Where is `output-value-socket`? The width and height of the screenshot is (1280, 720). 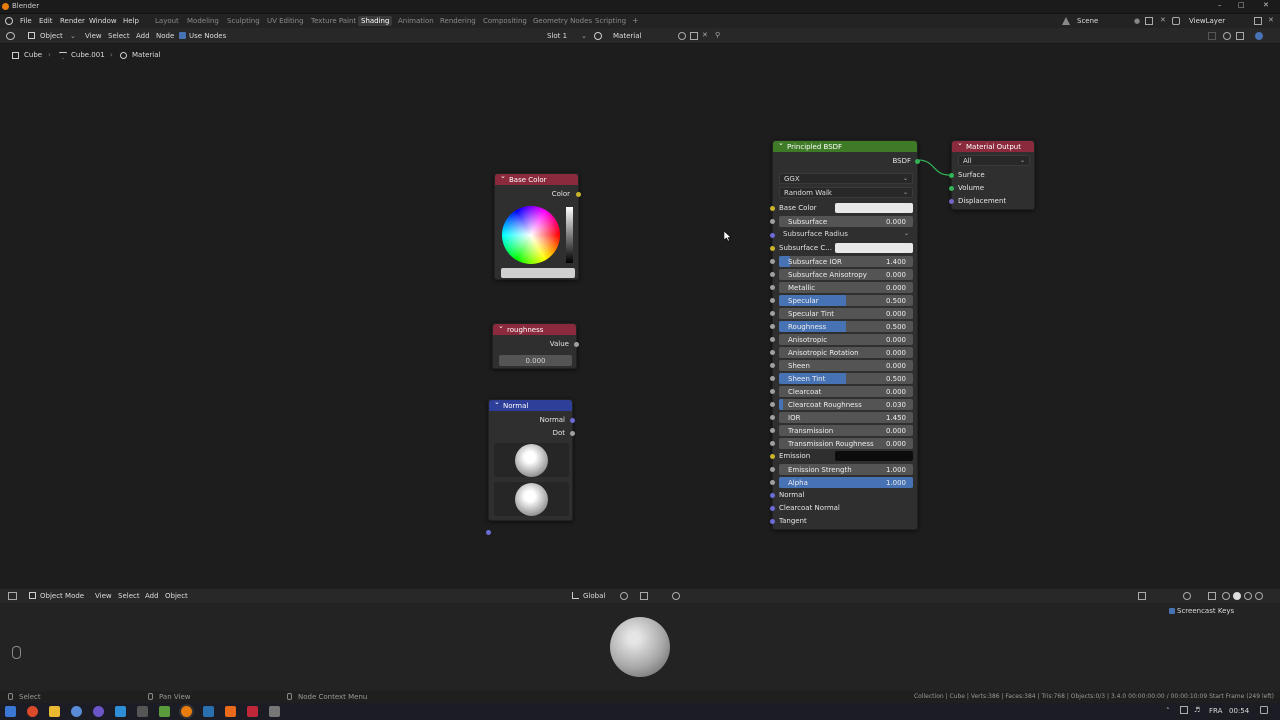 output-value-socket is located at coordinates (576, 344).